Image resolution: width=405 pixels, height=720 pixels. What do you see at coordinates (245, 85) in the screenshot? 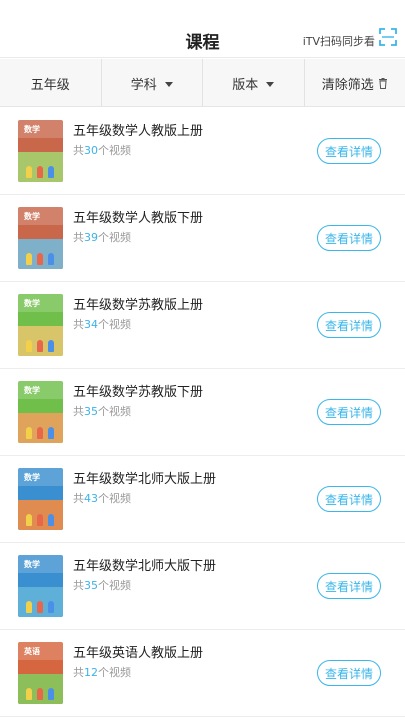
I see `edition-filter-label: 版本` at bounding box center [245, 85].